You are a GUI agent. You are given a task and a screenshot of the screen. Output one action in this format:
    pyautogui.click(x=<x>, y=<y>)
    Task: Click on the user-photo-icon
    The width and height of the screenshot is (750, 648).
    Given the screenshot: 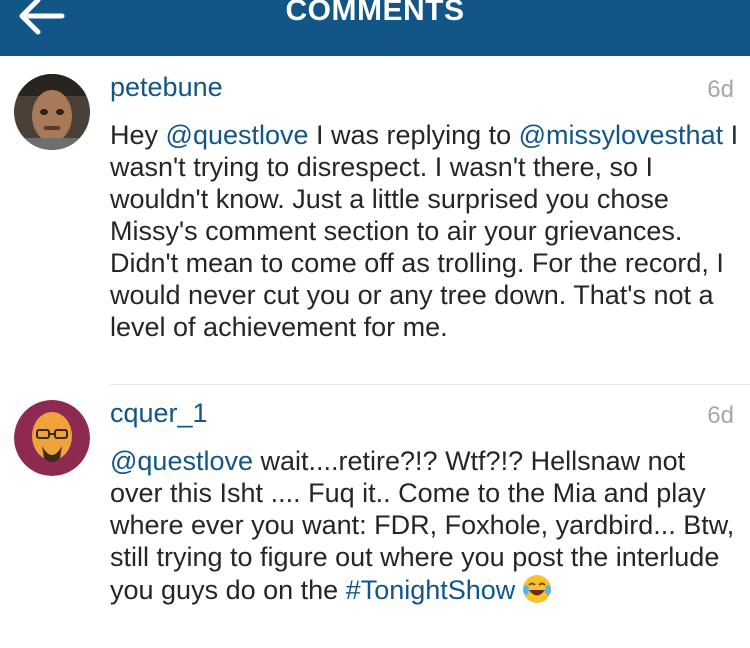 What is the action you would take?
    pyautogui.click(x=52, y=112)
    